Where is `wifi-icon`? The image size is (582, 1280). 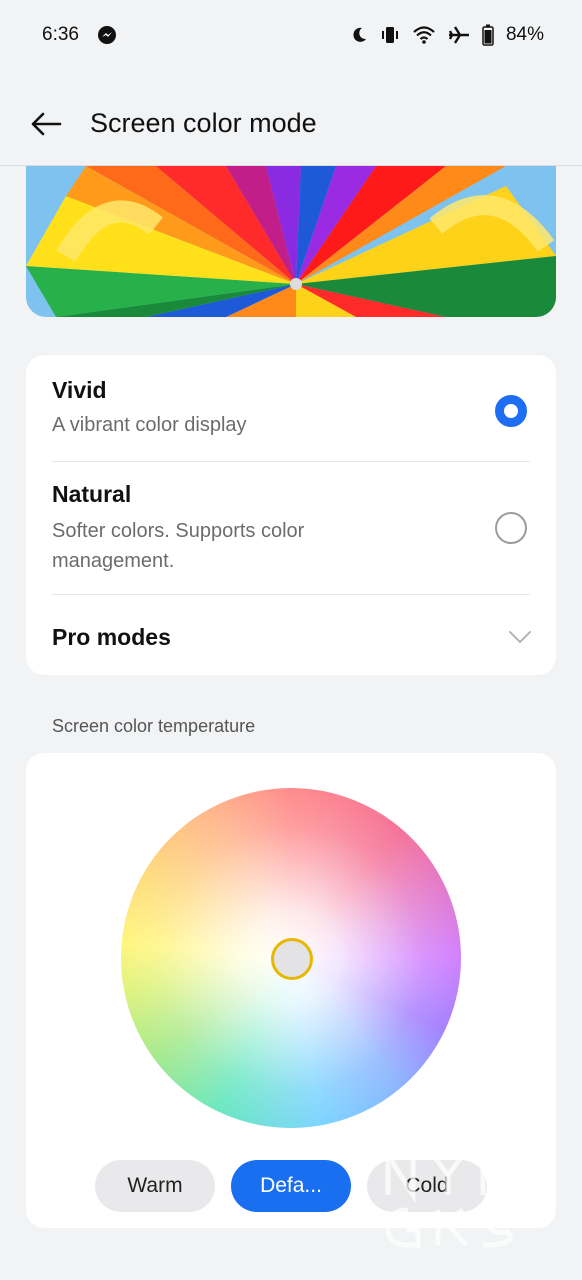
wifi-icon is located at coordinates (424, 35).